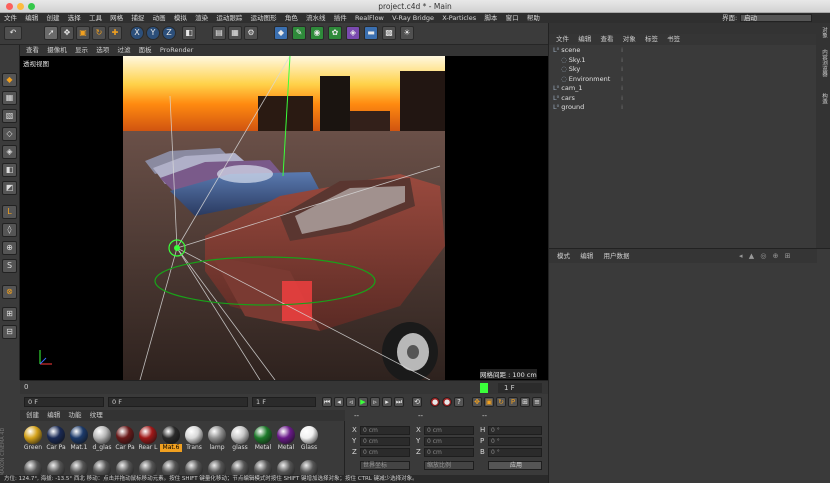 The width and height of the screenshot is (830, 483). Describe the element at coordinates (586, 256) in the screenshot. I see `attr-menu-edit: 编辑` at that location.